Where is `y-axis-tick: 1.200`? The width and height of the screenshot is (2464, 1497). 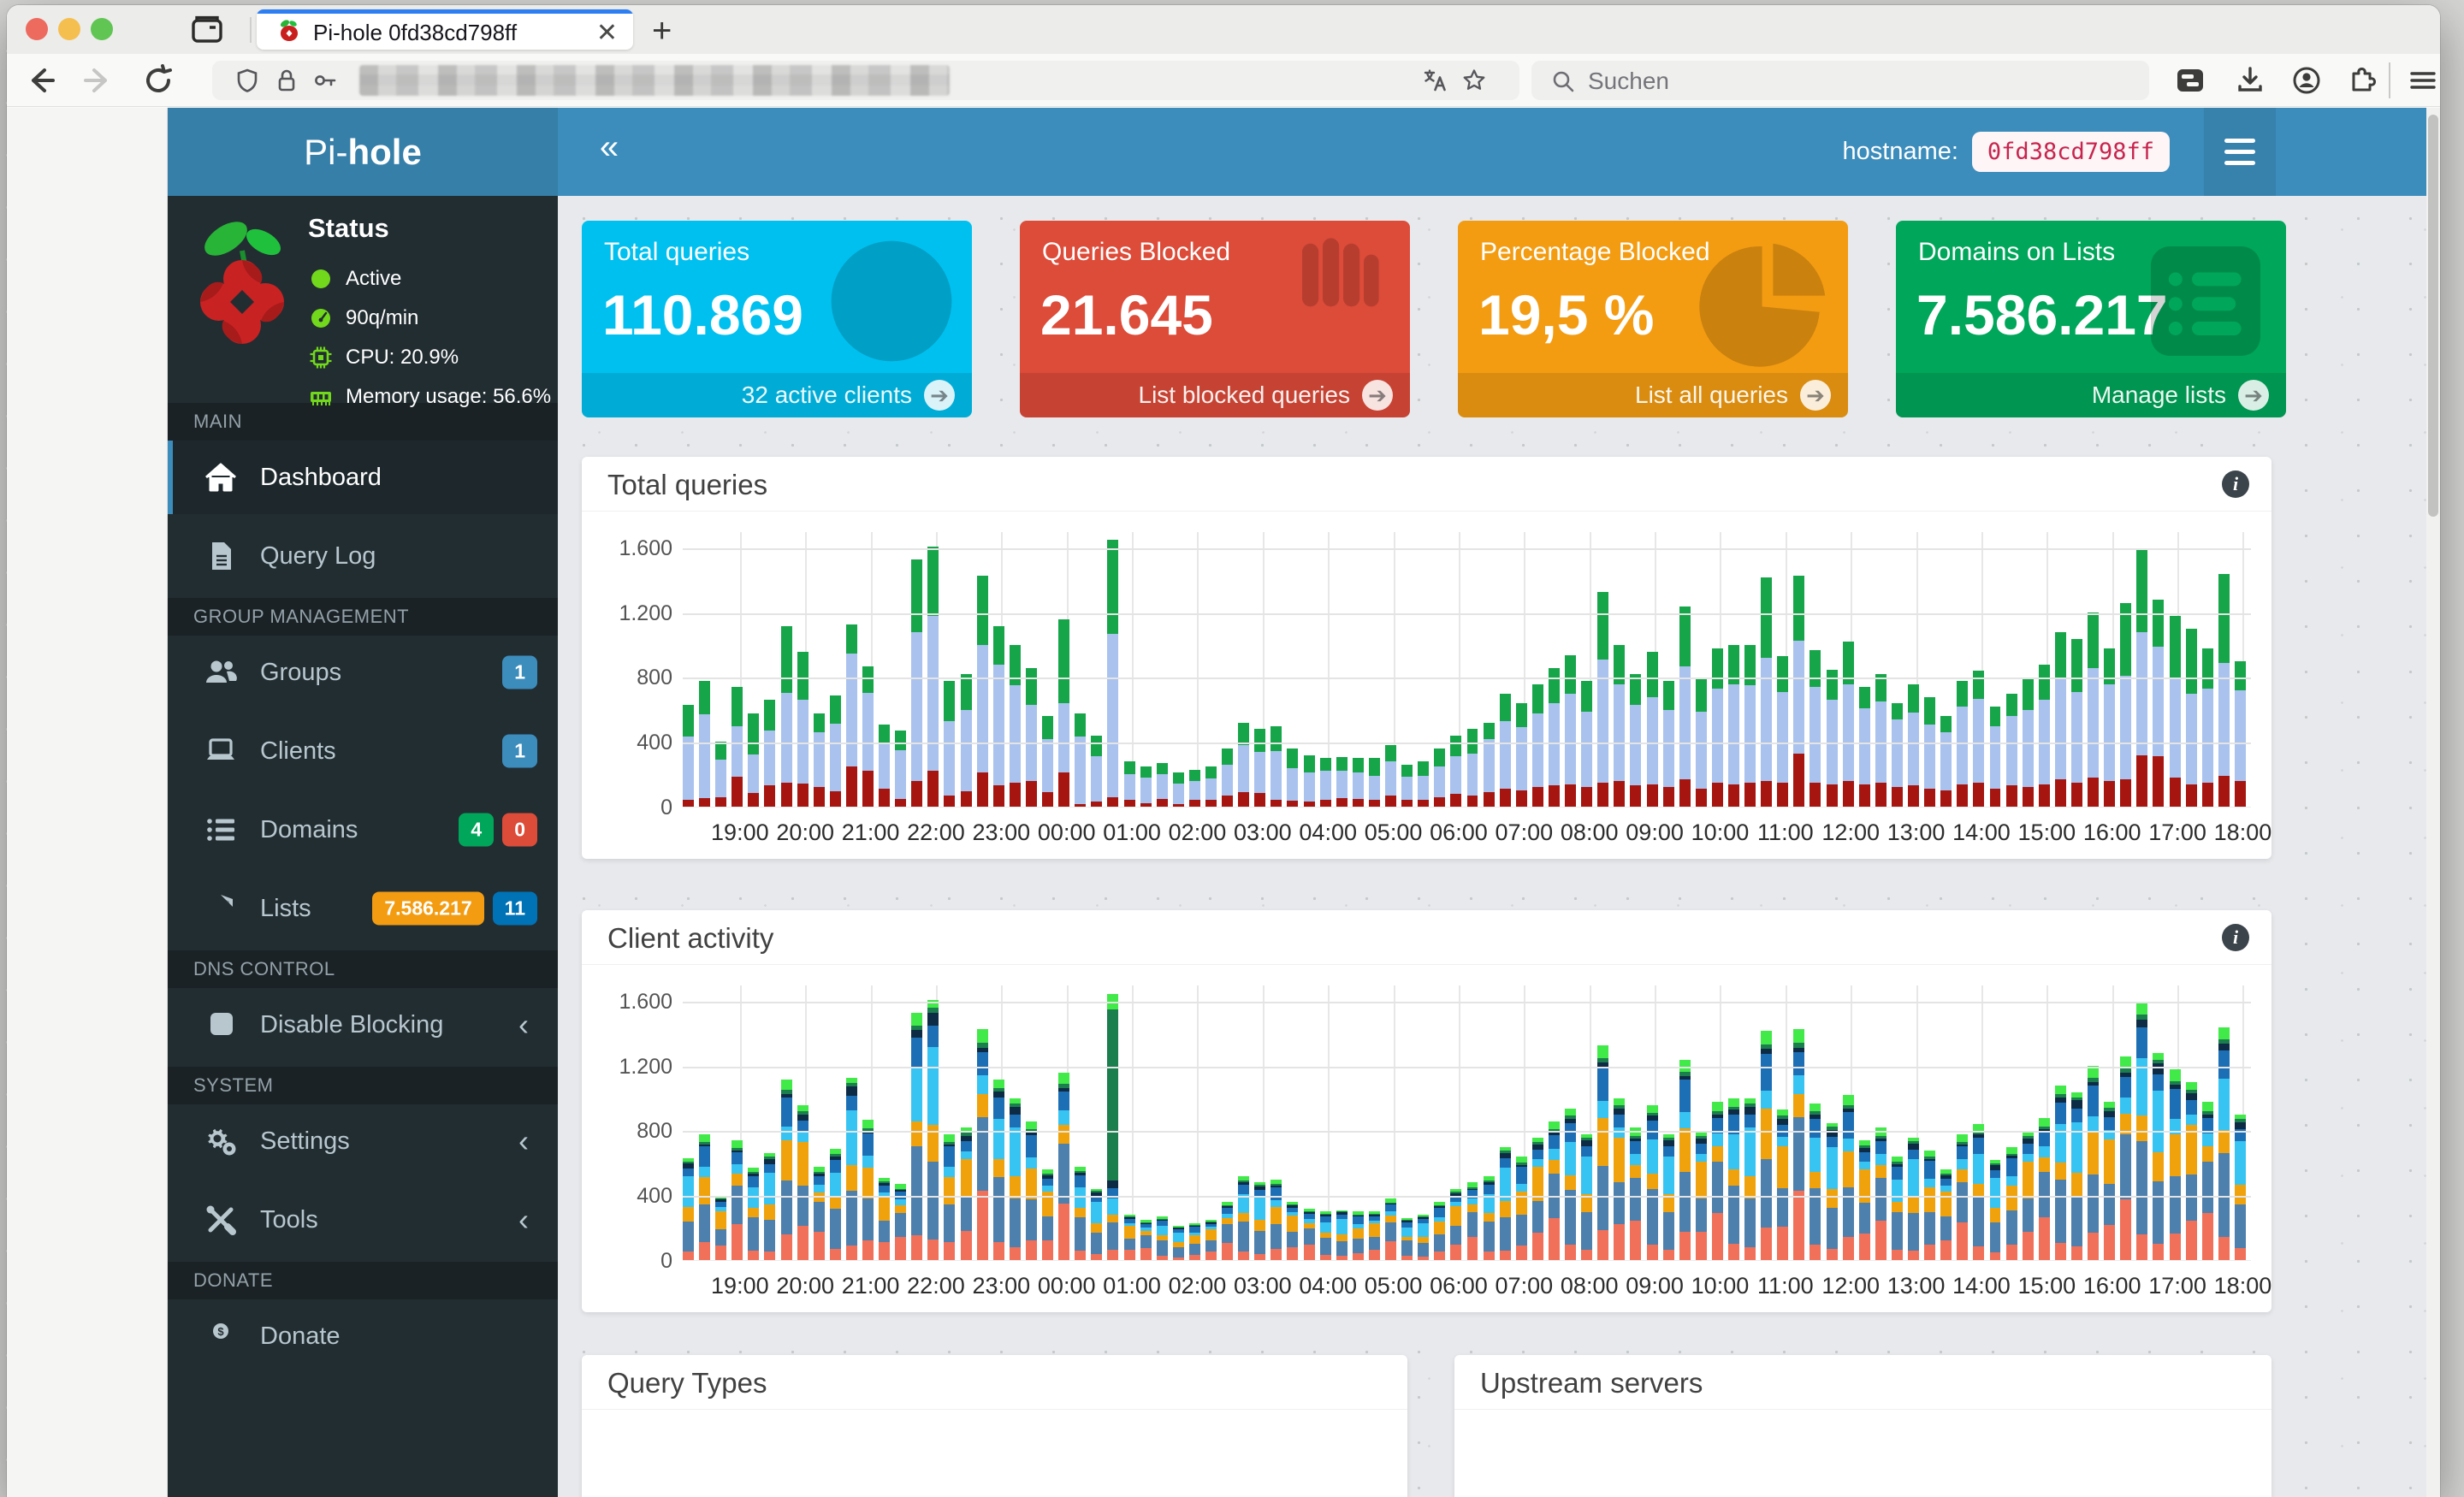
y-axis-tick: 1.200 is located at coordinates (645, 613).